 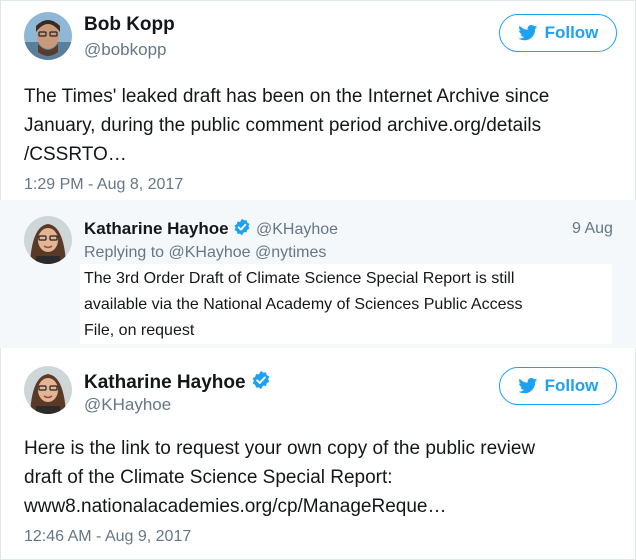 I want to click on quoted-author-name-text: Katharine Hayhoe, so click(x=156, y=228).